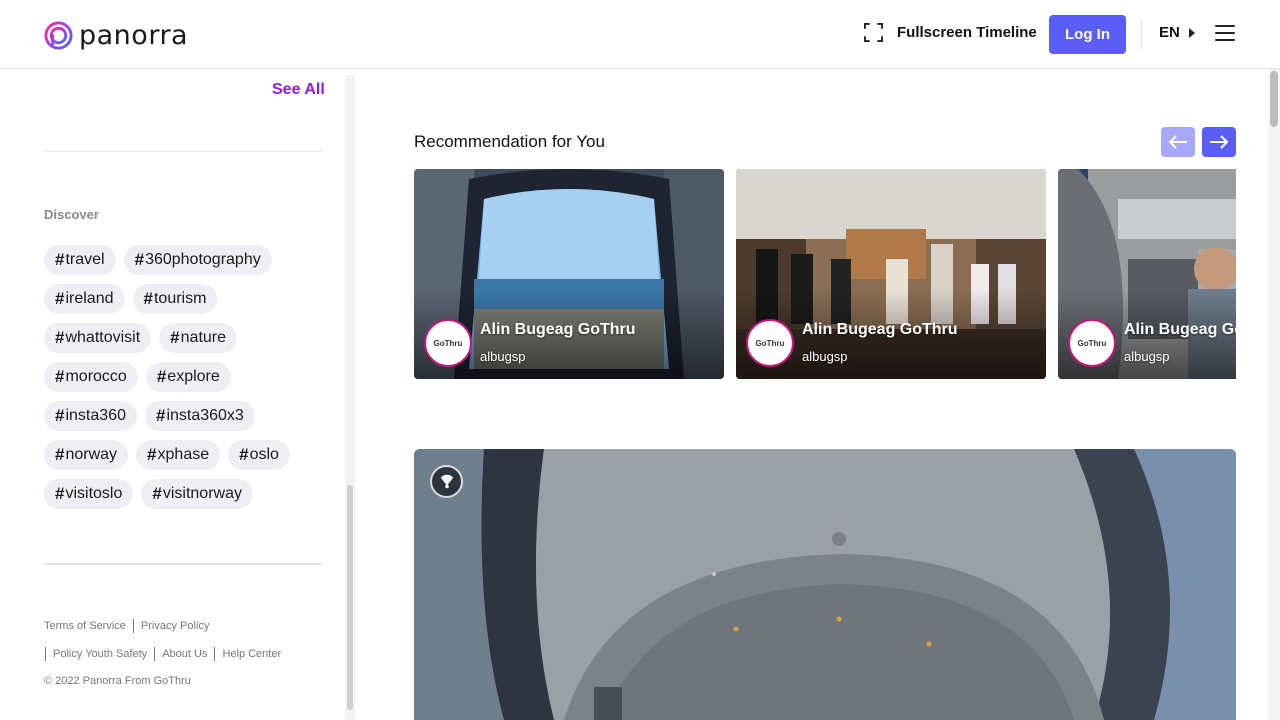 The image size is (1280, 720). I want to click on tag-row: # visitoslo # visitnorway, so click(184, 494).